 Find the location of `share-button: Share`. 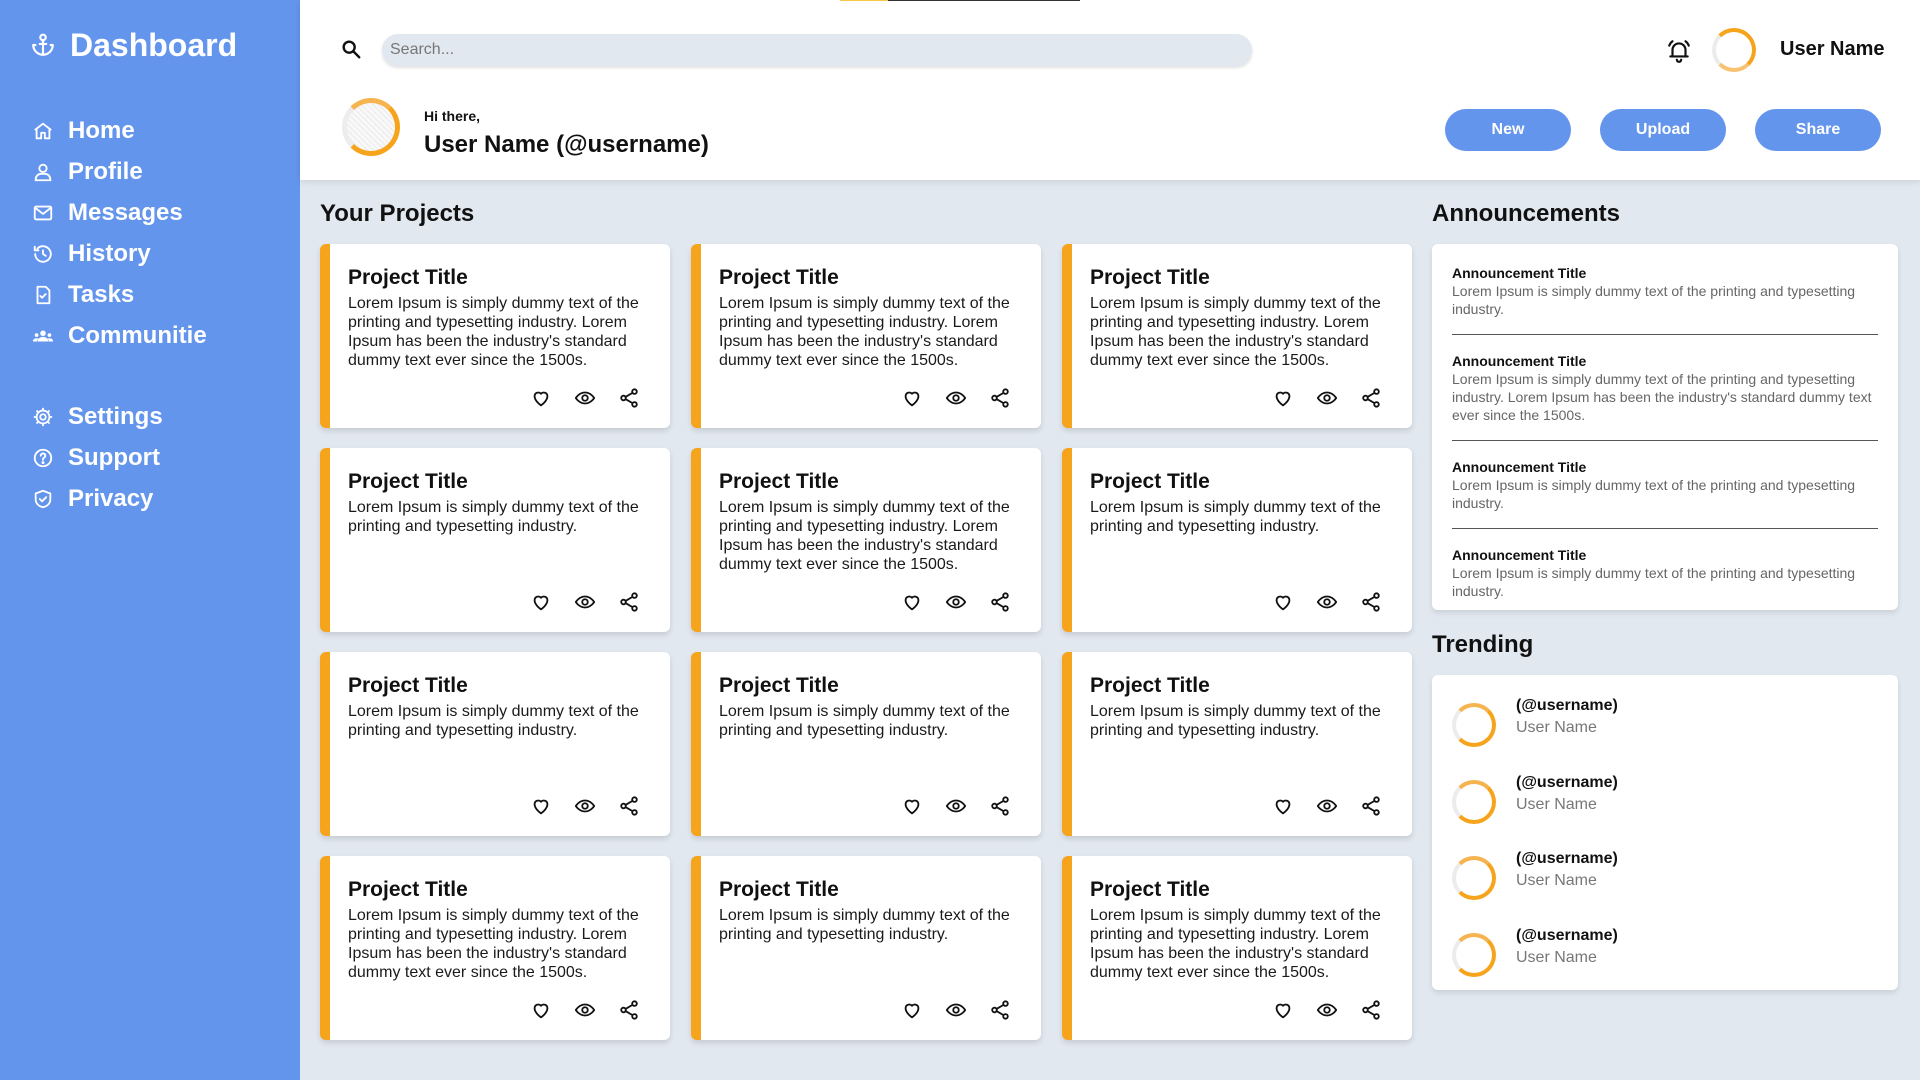

share-button: Share is located at coordinates (1818, 130).